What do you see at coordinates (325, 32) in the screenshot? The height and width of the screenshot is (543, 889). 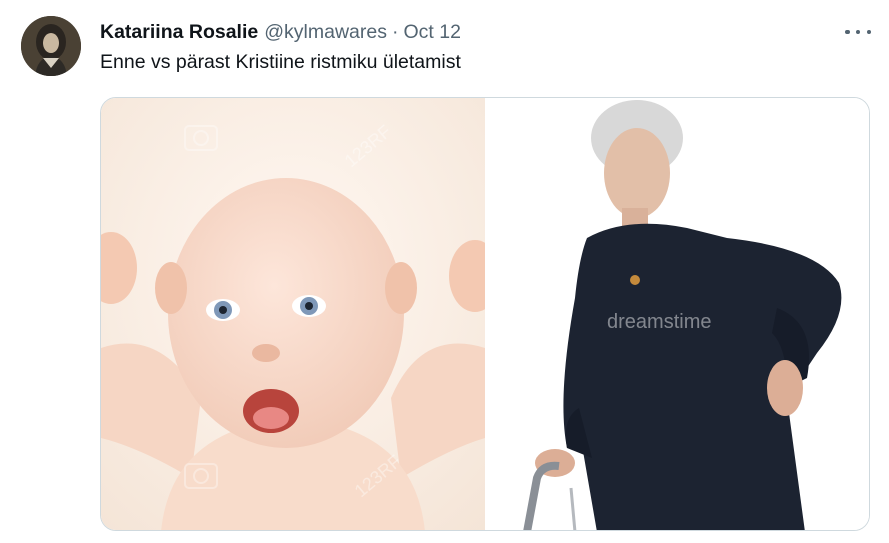 I see `author-handle: @kylmawares` at bounding box center [325, 32].